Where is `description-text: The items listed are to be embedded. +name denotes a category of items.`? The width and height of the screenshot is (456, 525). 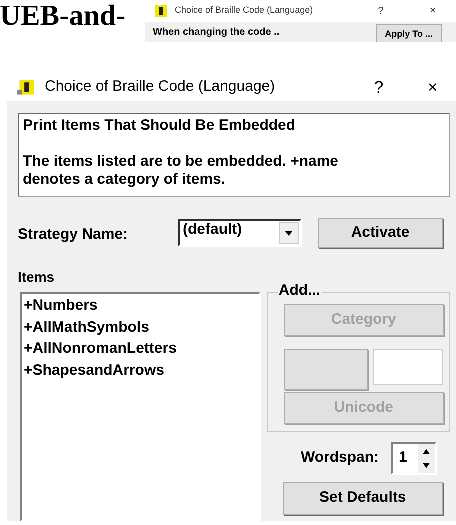
description-text: The items listed are to be embedded. +name denotes a category of items. is located at coordinates (181, 171).